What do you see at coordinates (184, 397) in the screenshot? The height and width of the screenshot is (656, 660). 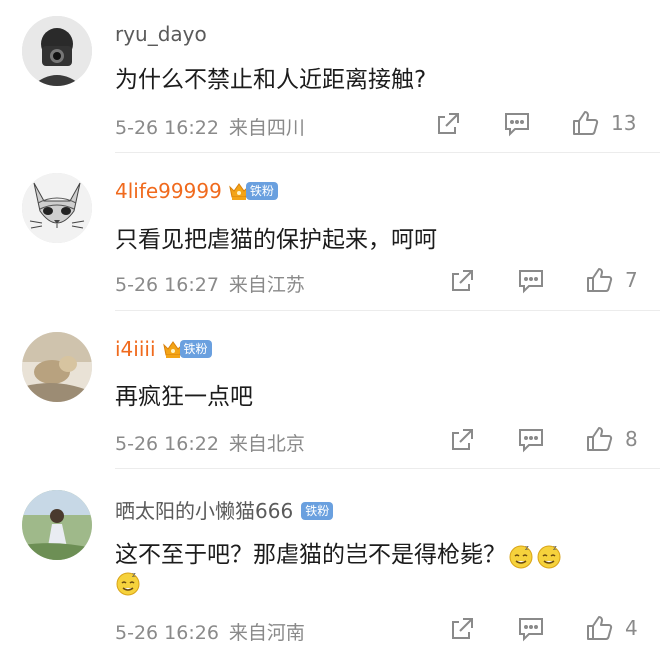 I see `comment-text: 再疯狂一点吧` at bounding box center [184, 397].